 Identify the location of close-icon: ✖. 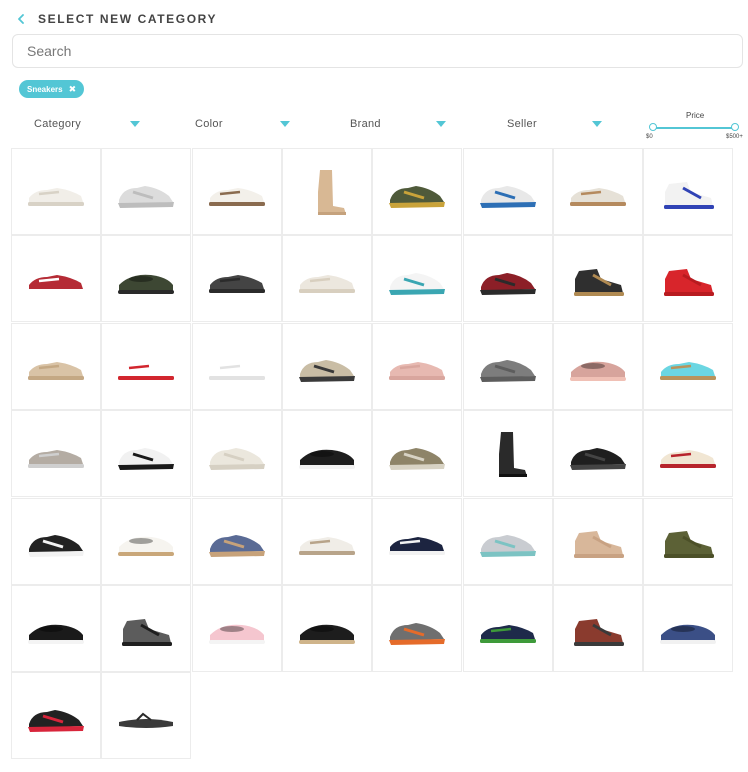
(73, 89).